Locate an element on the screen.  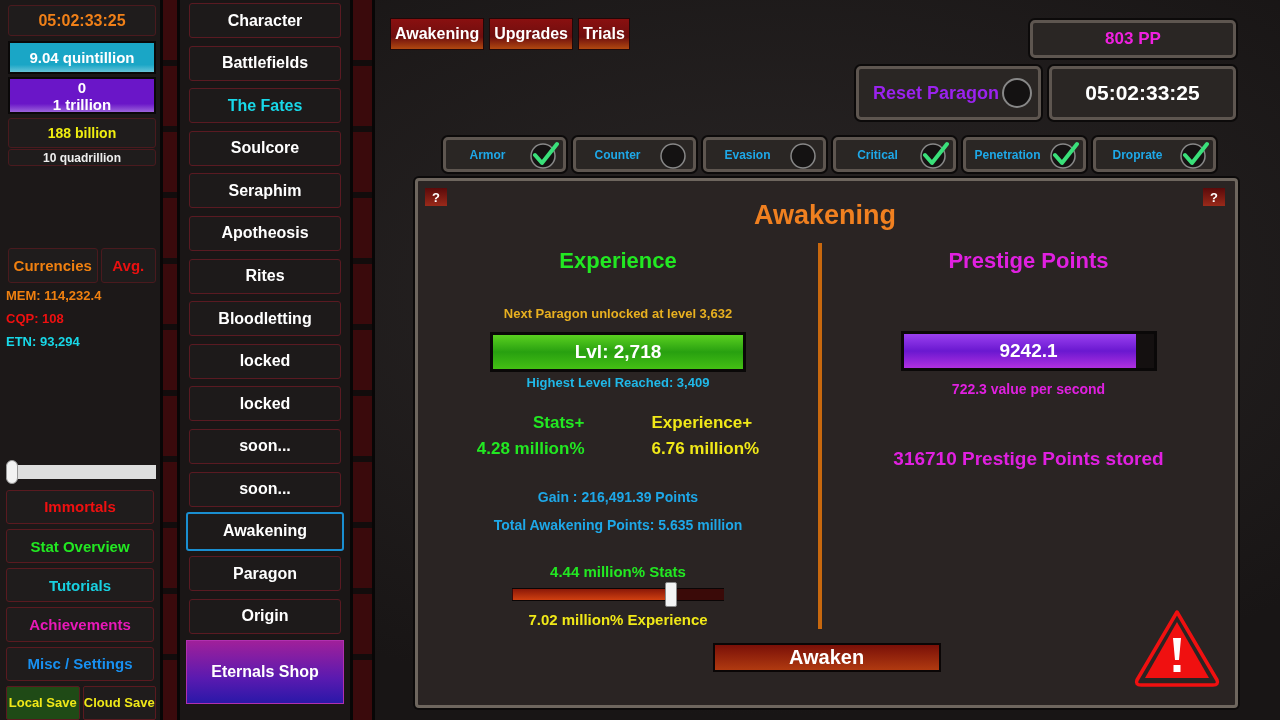
save-button: Local Save is located at coordinates (43, 702).